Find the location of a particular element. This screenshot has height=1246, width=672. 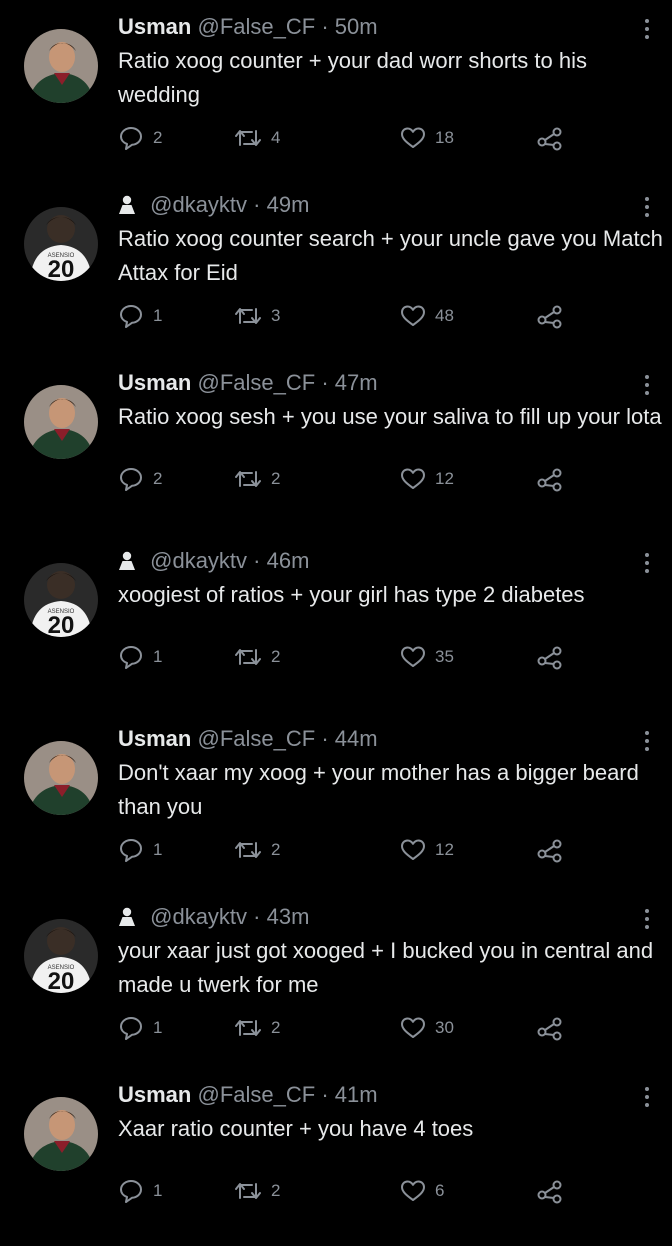

tweet-header: Usman @False_CF · 50m is located at coordinates (248, 27).